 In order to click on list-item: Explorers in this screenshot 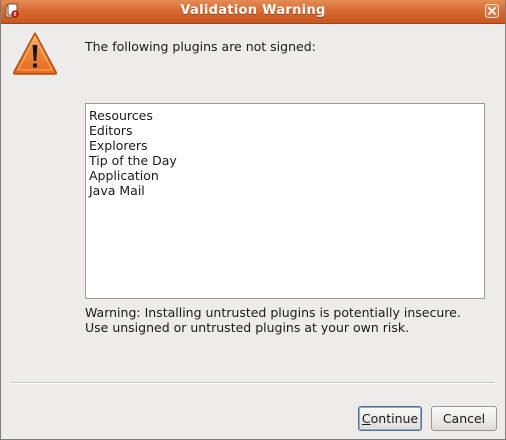, I will do `click(285, 145)`.